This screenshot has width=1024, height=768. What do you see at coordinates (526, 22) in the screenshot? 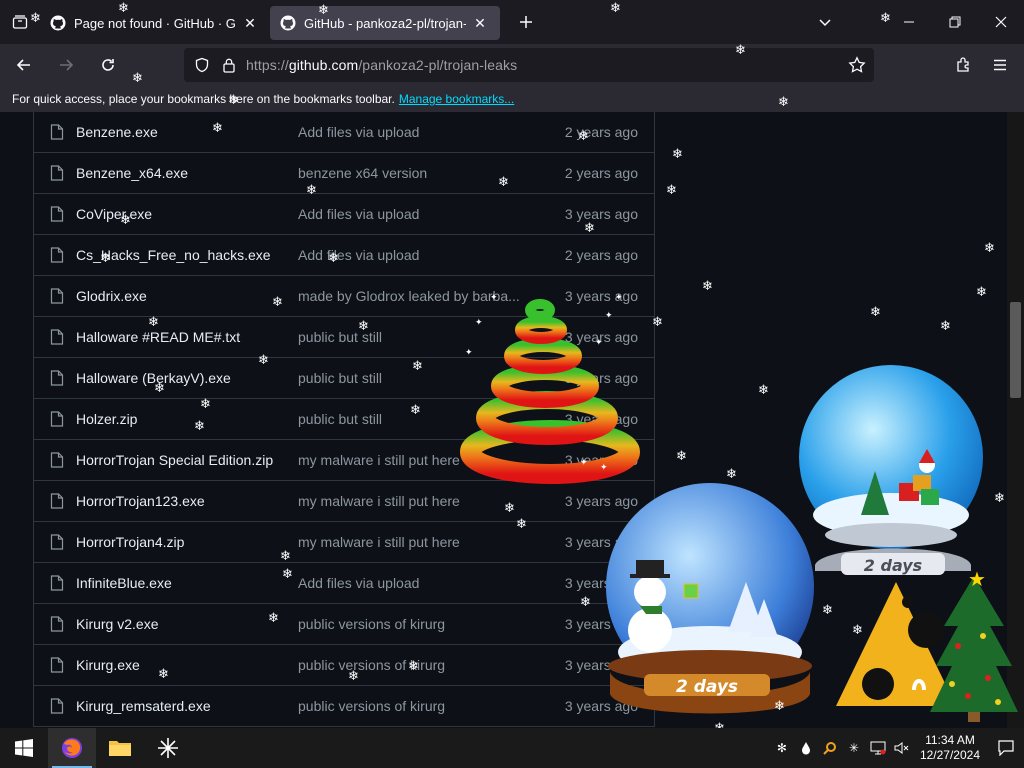
I see `new-tab-button` at bounding box center [526, 22].